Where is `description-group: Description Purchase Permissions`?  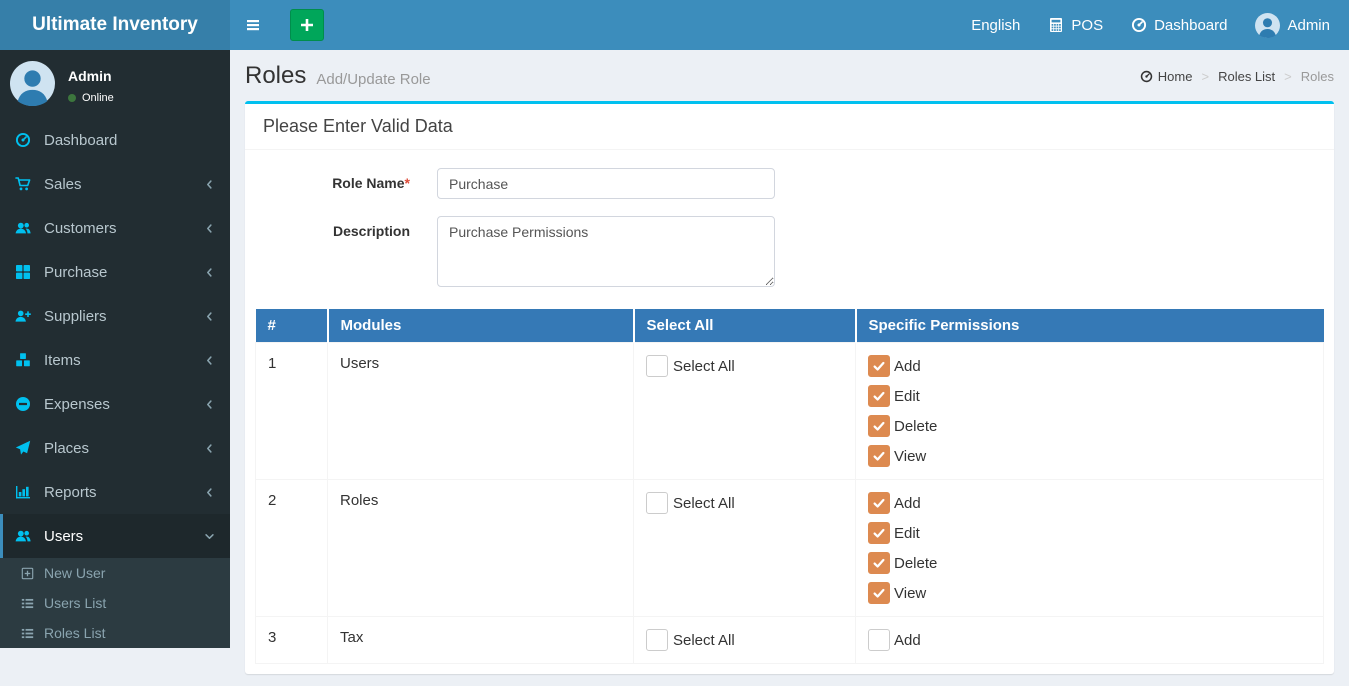 description-group: Description Purchase Permissions is located at coordinates (789, 254).